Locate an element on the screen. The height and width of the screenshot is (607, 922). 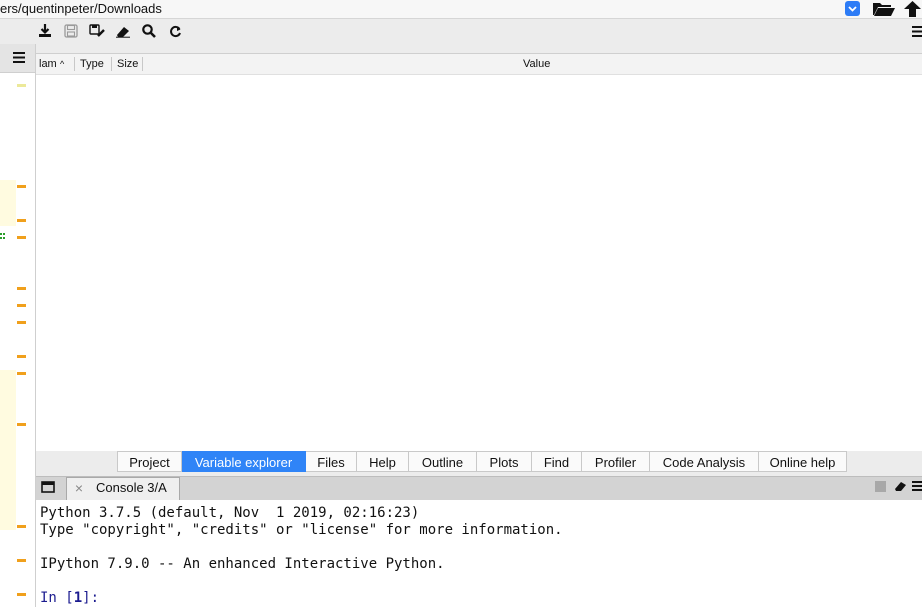
tab-find: Find is located at coordinates (557, 461).